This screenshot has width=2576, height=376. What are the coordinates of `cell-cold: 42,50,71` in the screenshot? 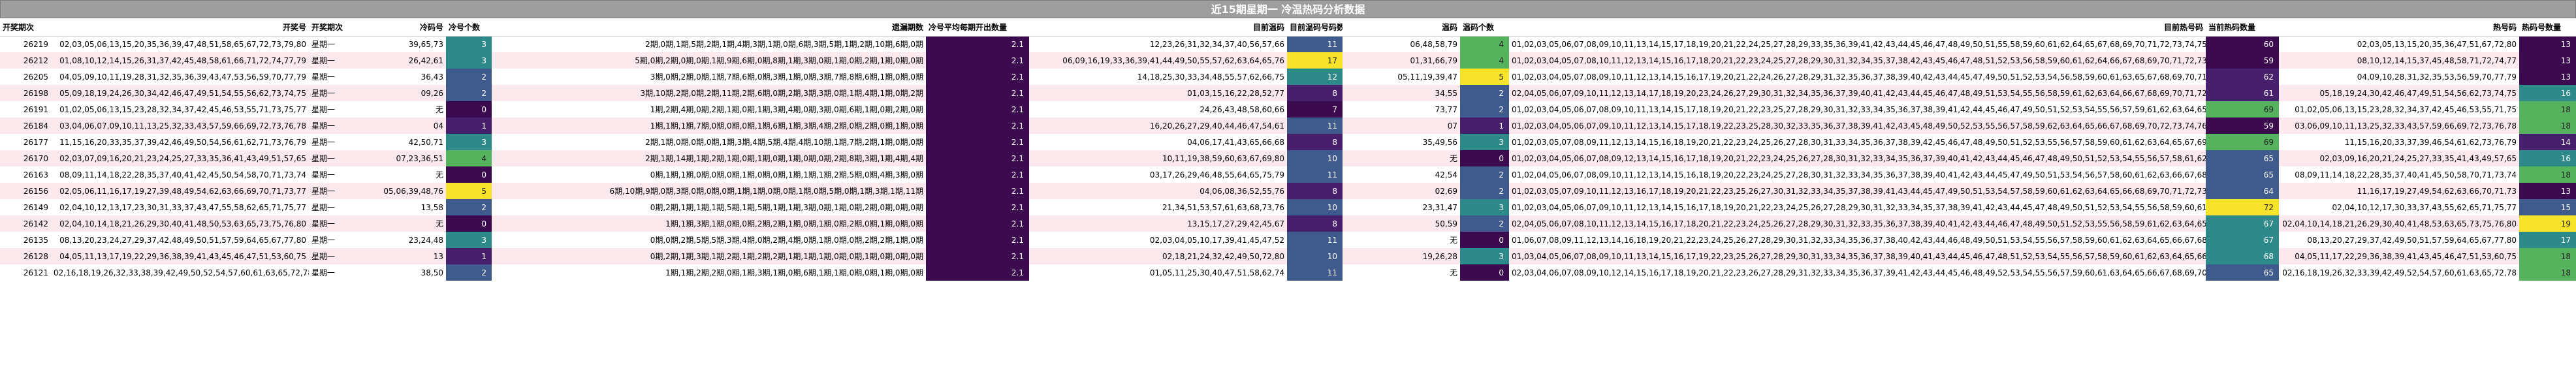 It's located at (410, 142).